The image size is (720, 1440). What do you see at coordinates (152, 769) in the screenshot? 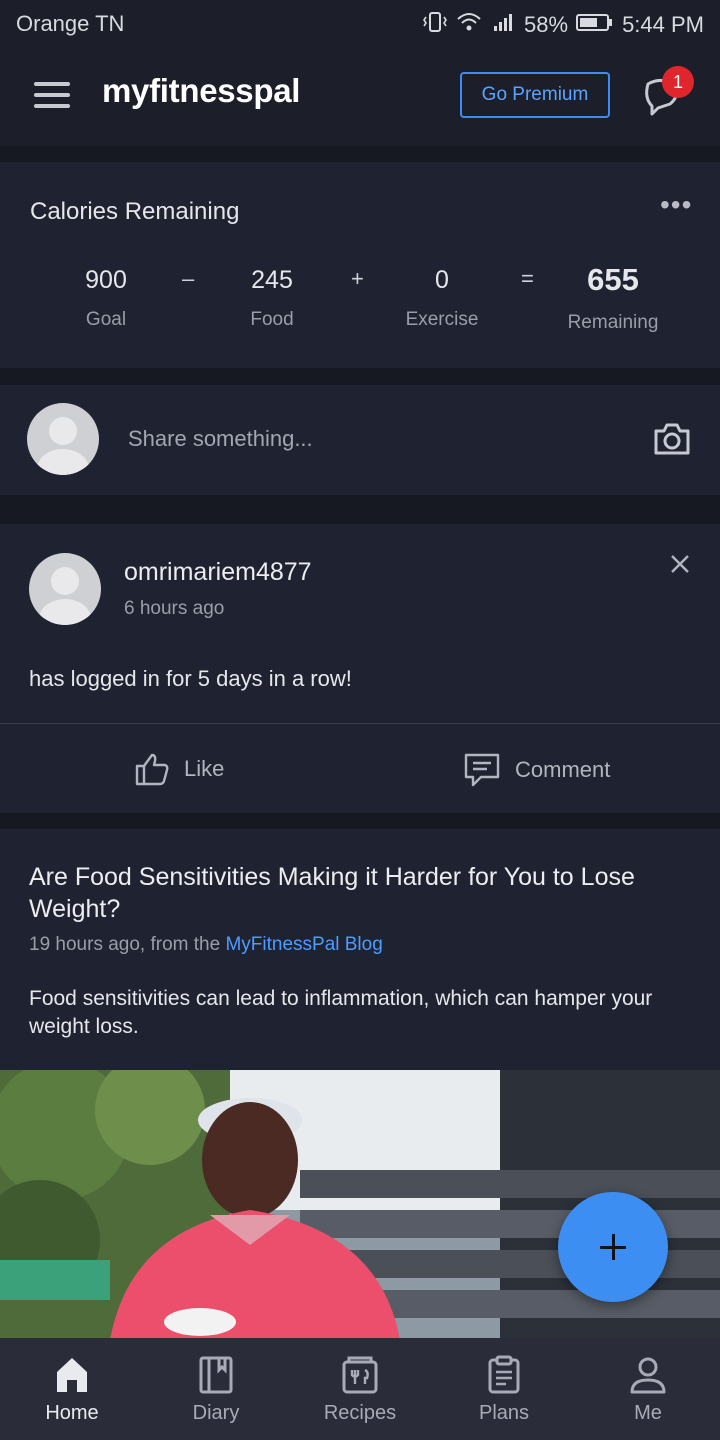
I see `thumbs-up-icon` at bounding box center [152, 769].